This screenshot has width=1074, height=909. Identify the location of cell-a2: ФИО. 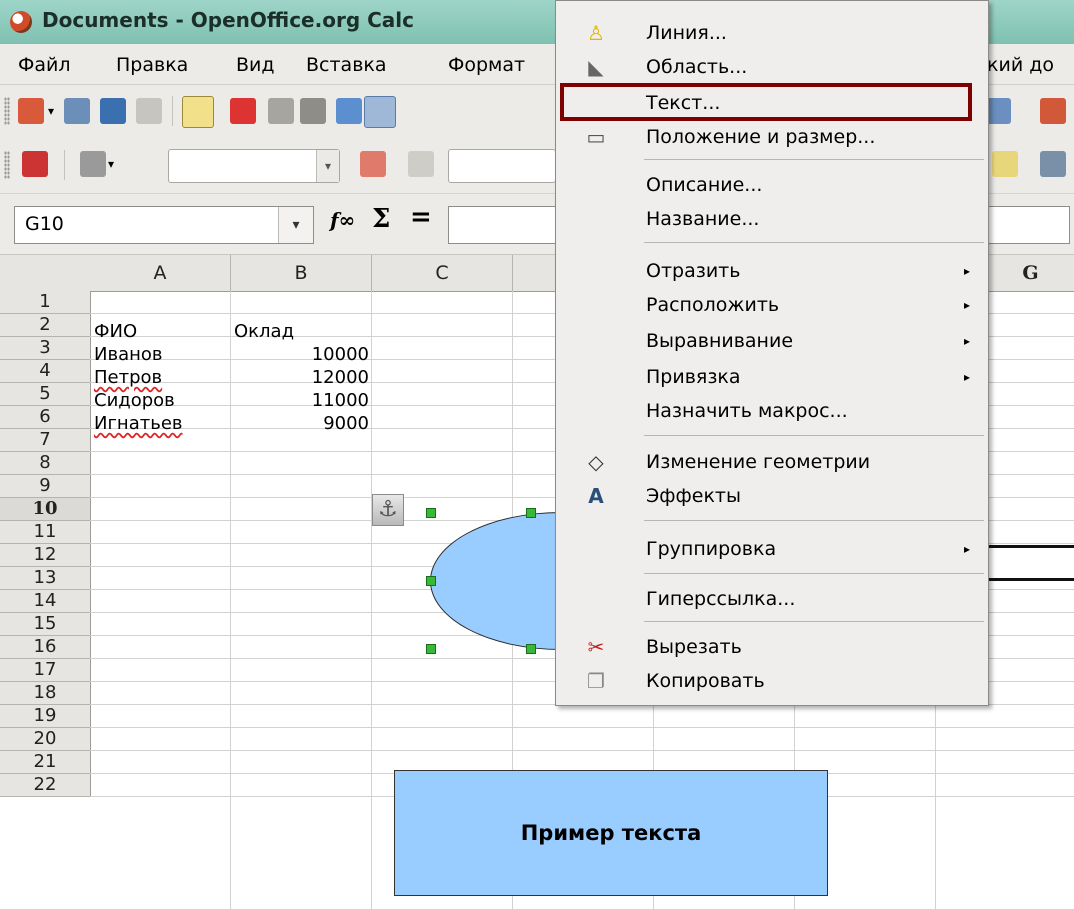
(115, 332).